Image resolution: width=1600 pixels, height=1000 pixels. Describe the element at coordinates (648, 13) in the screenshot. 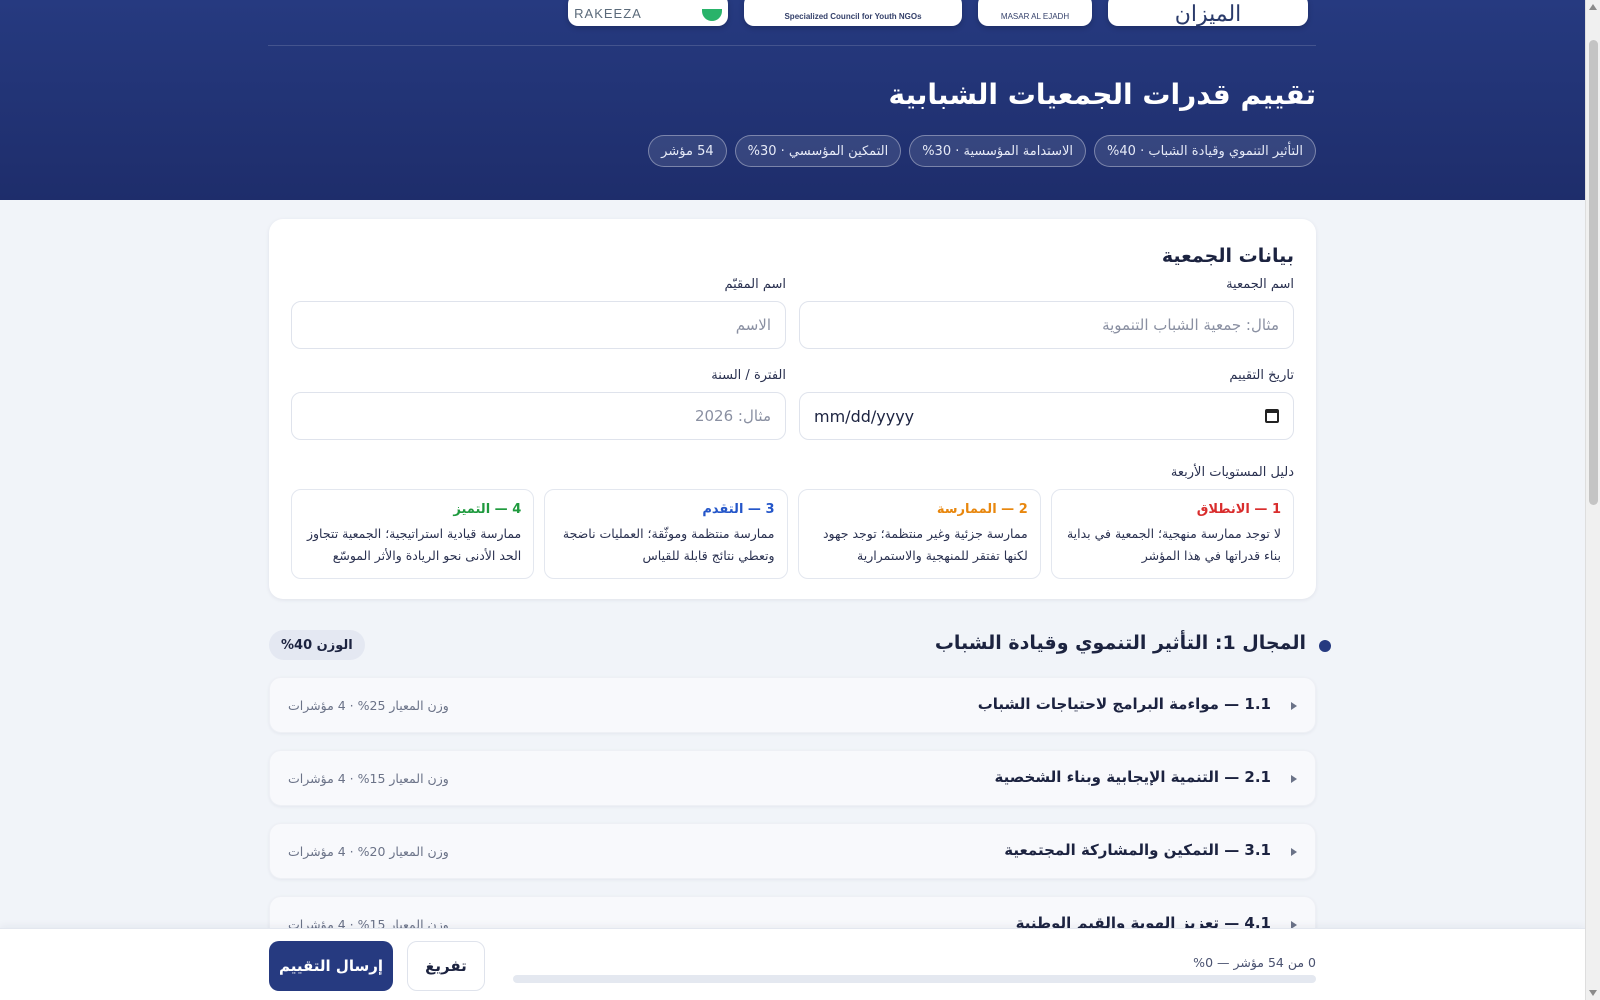

I see `logo-rakeeza: RAKEEZA` at that location.